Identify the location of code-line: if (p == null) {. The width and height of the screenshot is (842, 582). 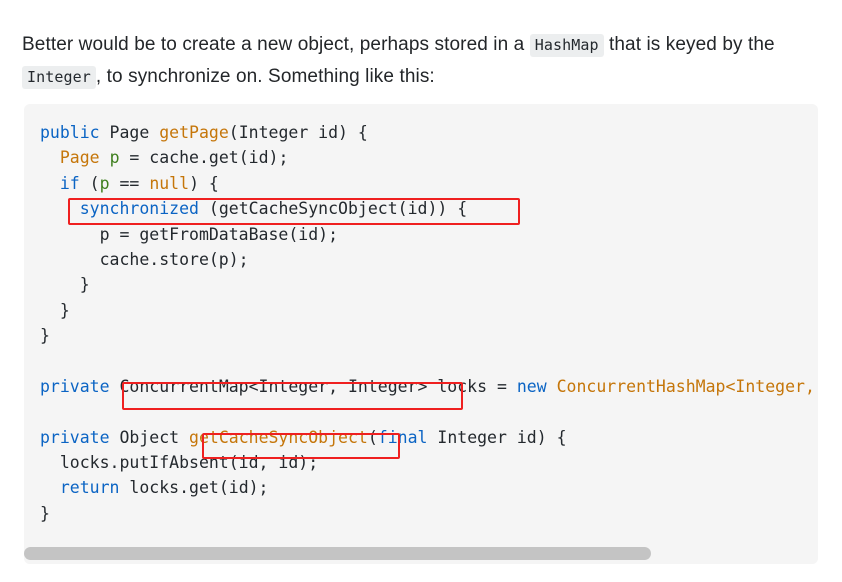
(429, 183).